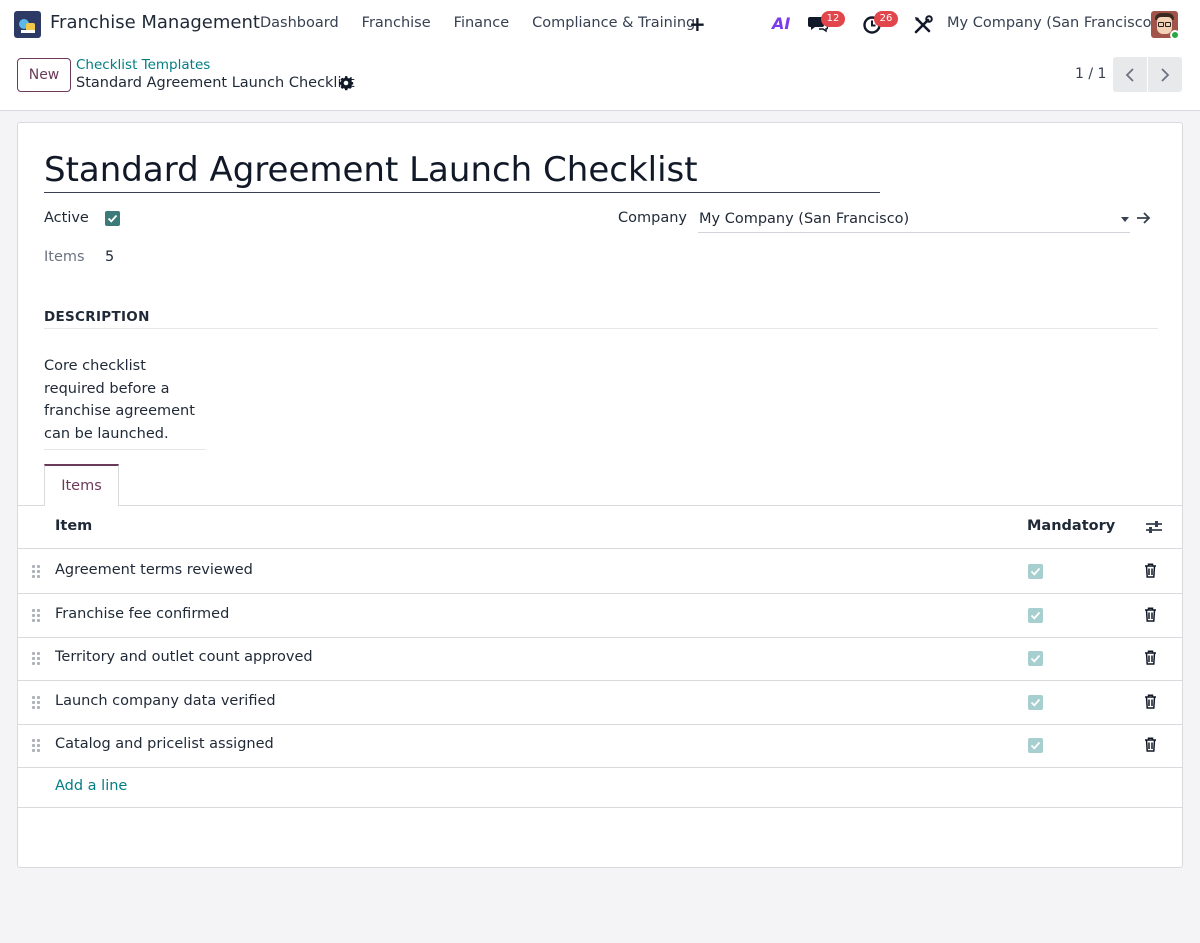 The image size is (1200, 943). Describe the element at coordinates (804, 219) in the screenshot. I see `company-value: My Company (San Francisco)` at that location.